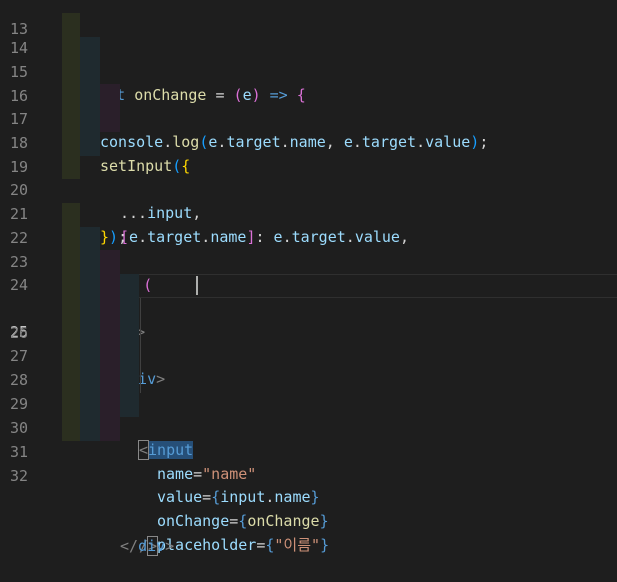 This screenshot has width=617, height=582. I want to click on code-line: 21, so click(308, 201).